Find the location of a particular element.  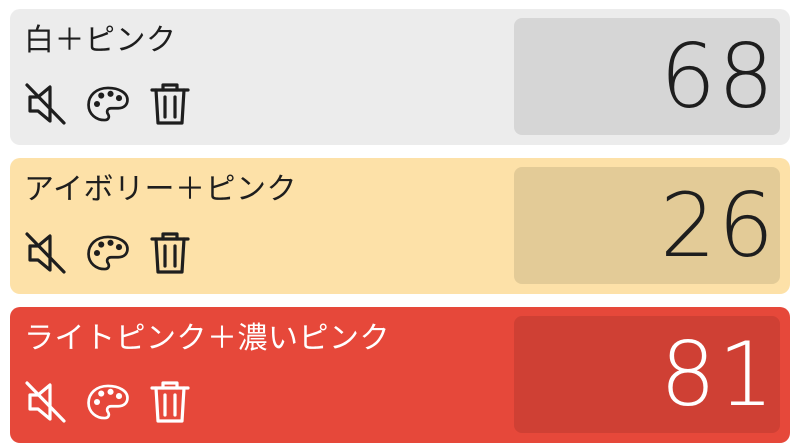

count-display: 81 is located at coordinates (647, 374).